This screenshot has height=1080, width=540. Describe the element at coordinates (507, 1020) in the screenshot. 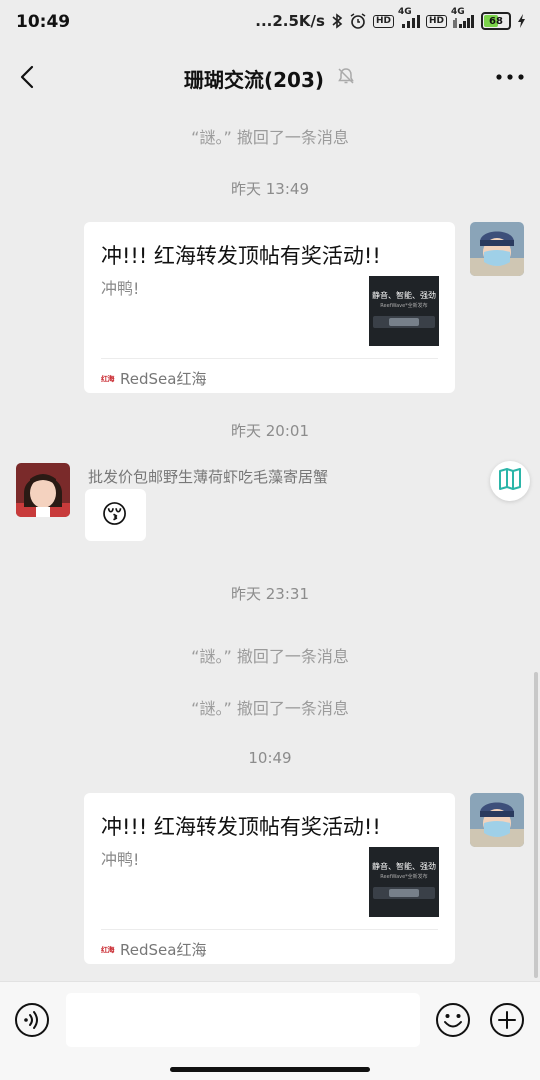

I see `plus-icon` at that location.